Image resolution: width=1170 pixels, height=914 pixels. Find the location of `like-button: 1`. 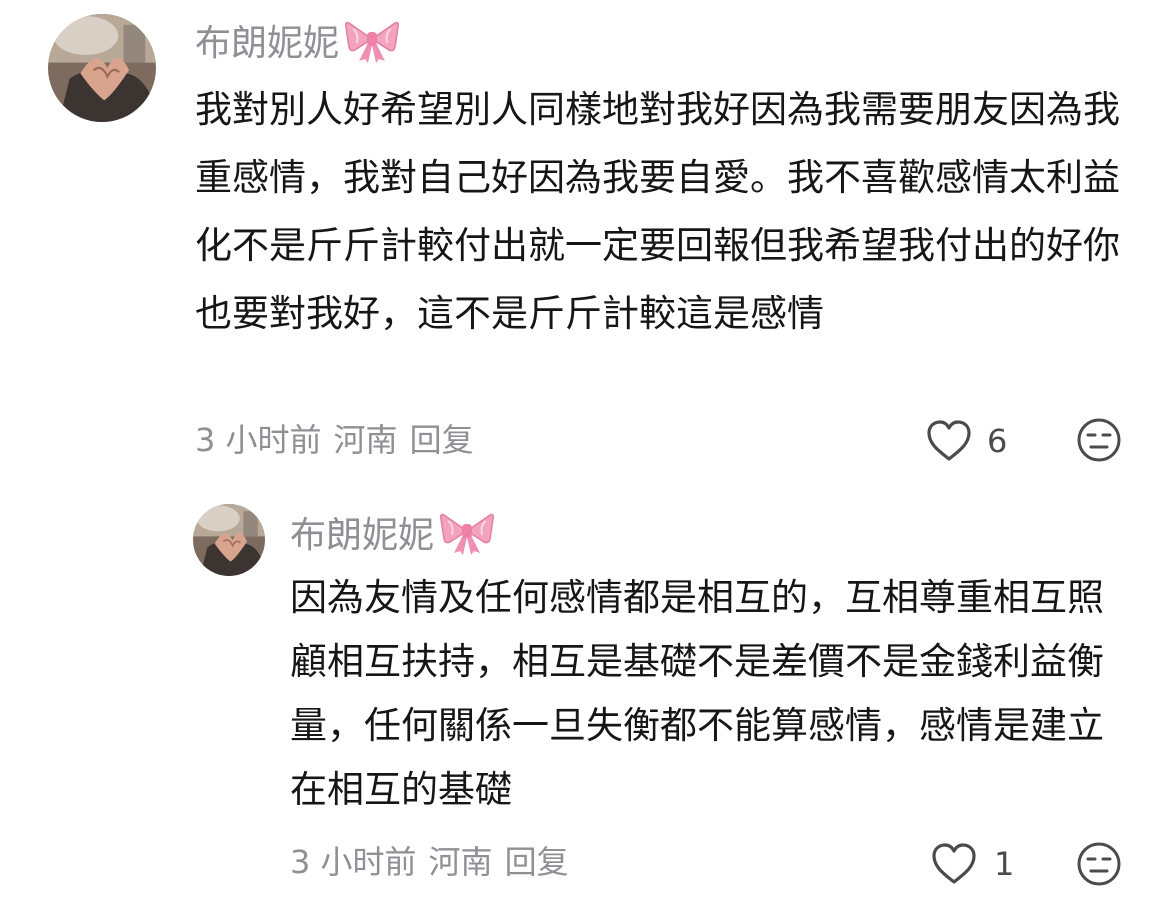

like-button: 1 is located at coordinates (972, 864).